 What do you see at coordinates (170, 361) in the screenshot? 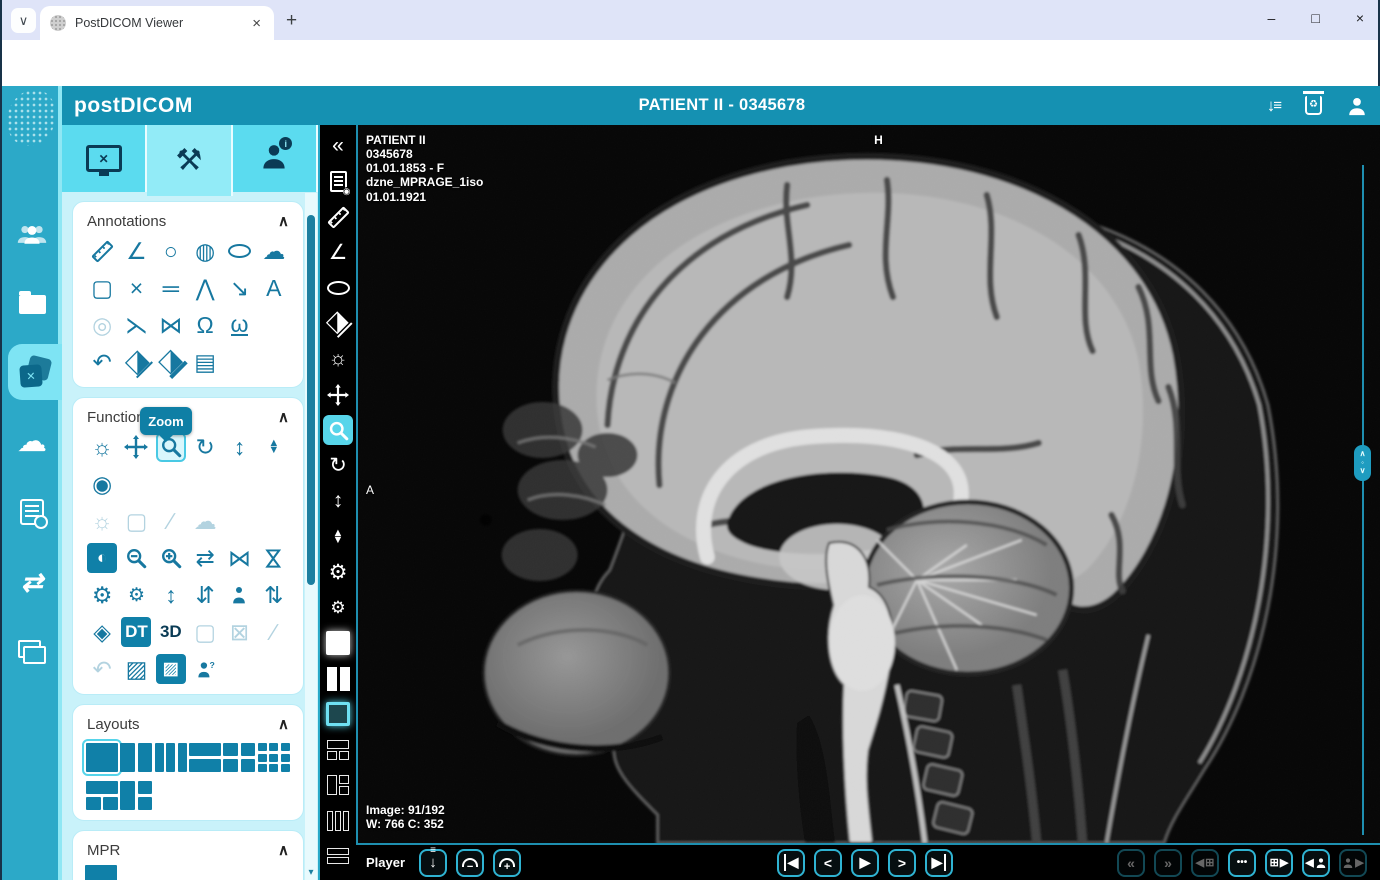
I see `tool-erase-all: ◪` at bounding box center [170, 361].